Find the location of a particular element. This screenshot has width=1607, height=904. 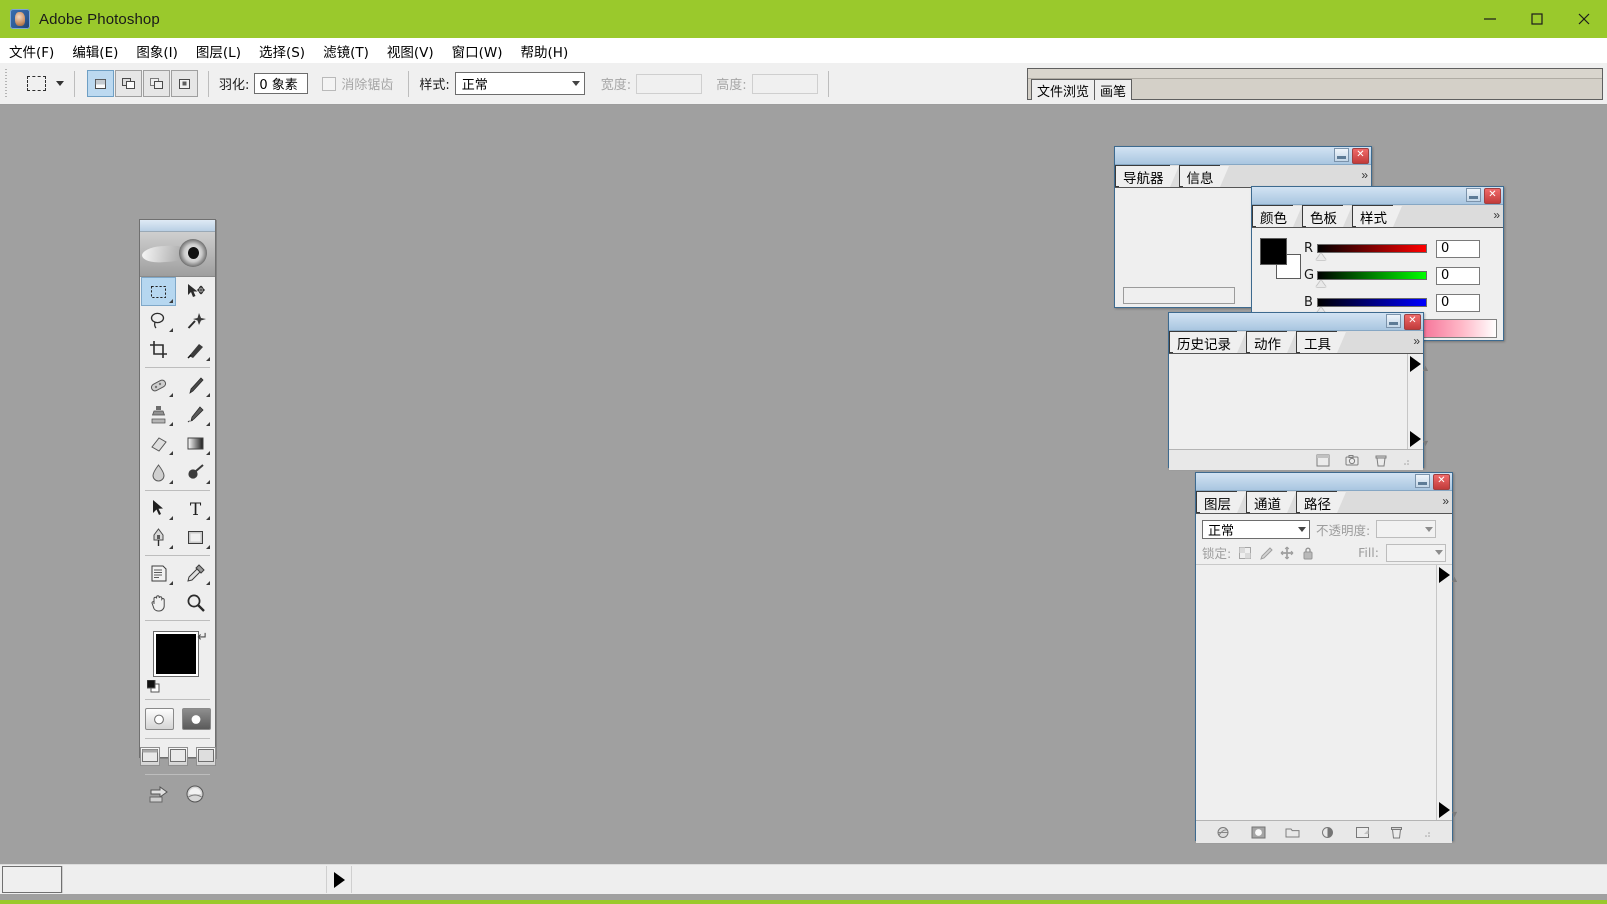

create-document-from-state-icon is located at coordinates (1323, 460).